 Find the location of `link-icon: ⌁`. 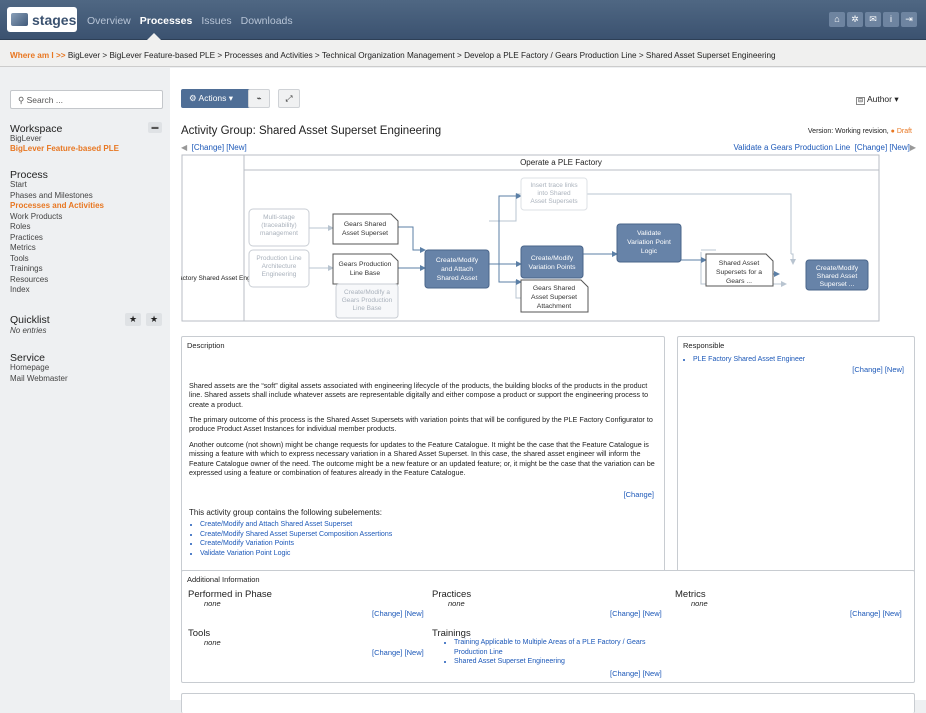

link-icon: ⌁ is located at coordinates (259, 98).